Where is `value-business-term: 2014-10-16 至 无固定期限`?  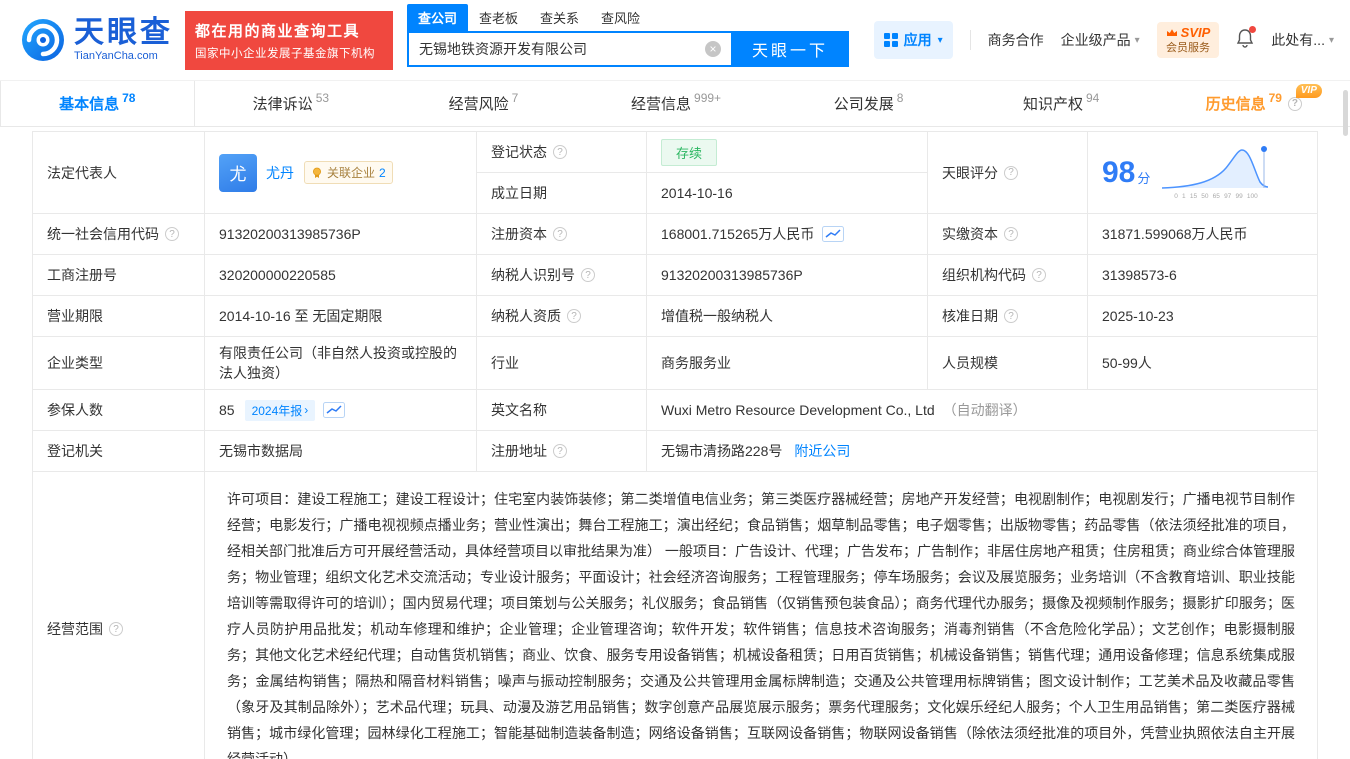 value-business-term: 2014-10-16 至 无固定期限 is located at coordinates (341, 316).